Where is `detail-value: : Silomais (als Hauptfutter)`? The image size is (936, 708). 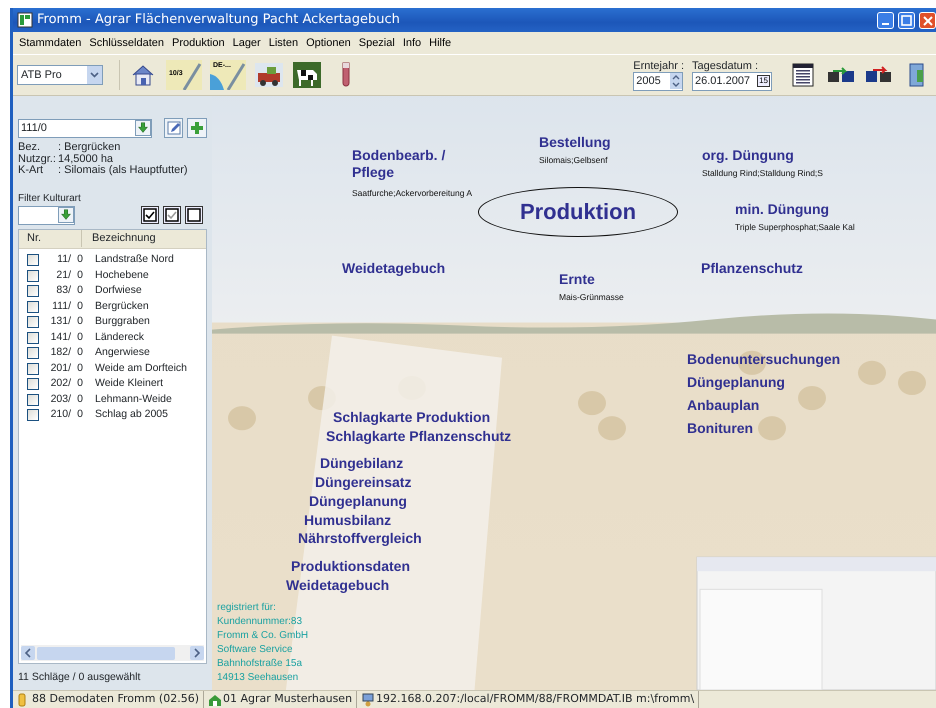 detail-value: : Silomais (als Hauptfutter) is located at coordinates (123, 170).